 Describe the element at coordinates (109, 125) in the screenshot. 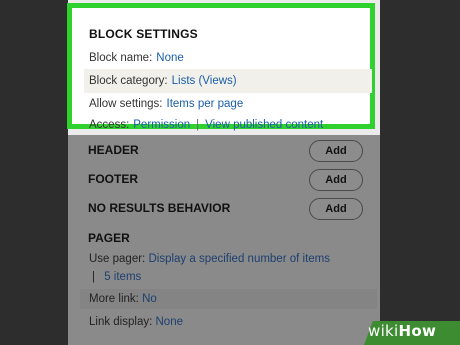

I see `access-label: Access:` at that location.